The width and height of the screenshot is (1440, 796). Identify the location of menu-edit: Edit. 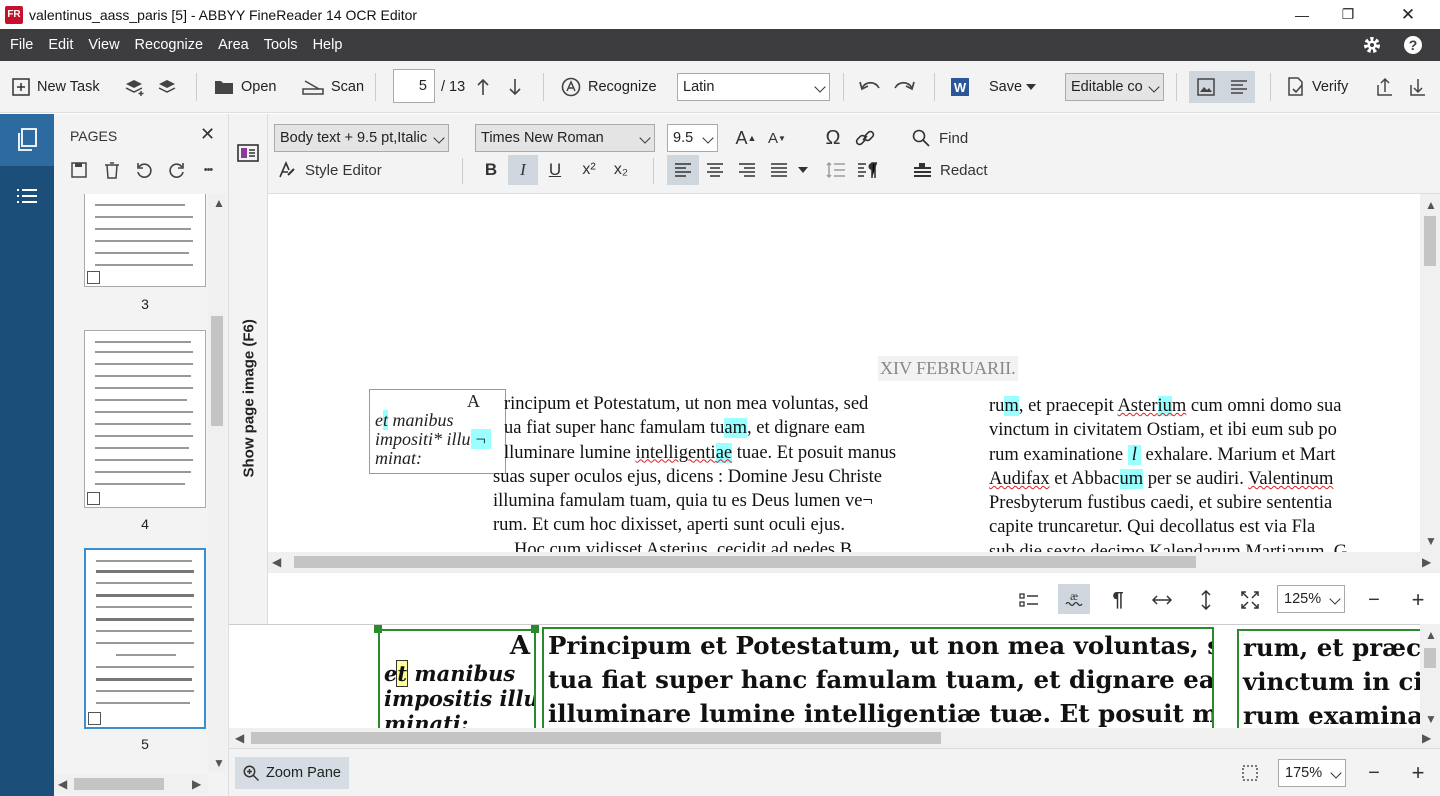
(60, 45).